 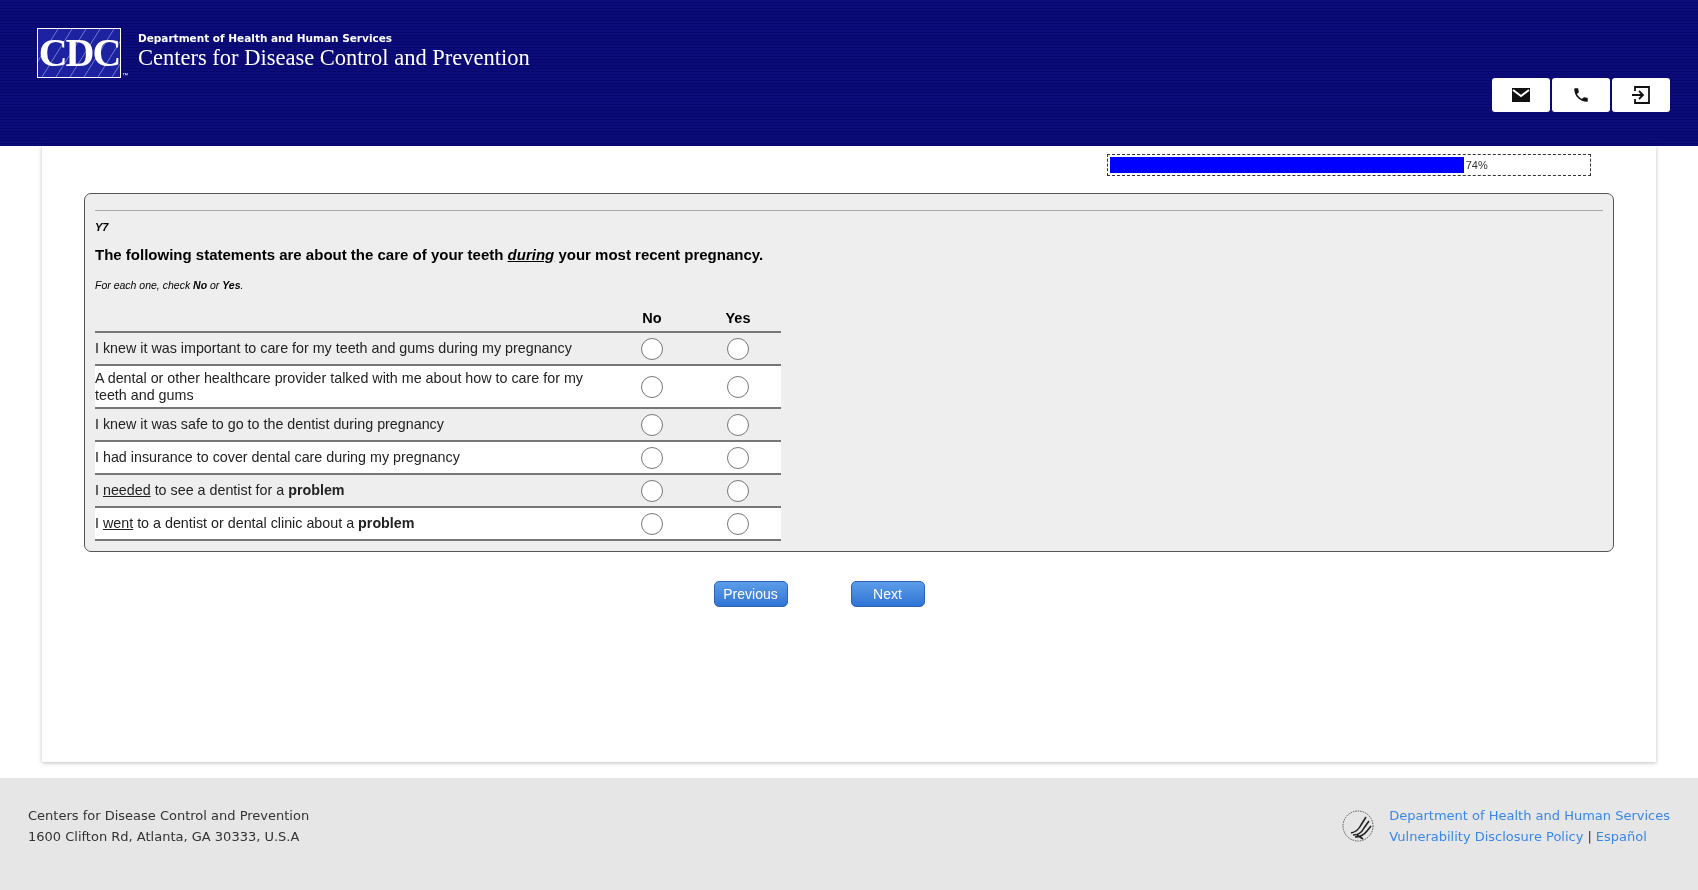 What do you see at coordinates (1476, 165) in the screenshot?
I see `progress-reading: 74%` at bounding box center [1476, 165].